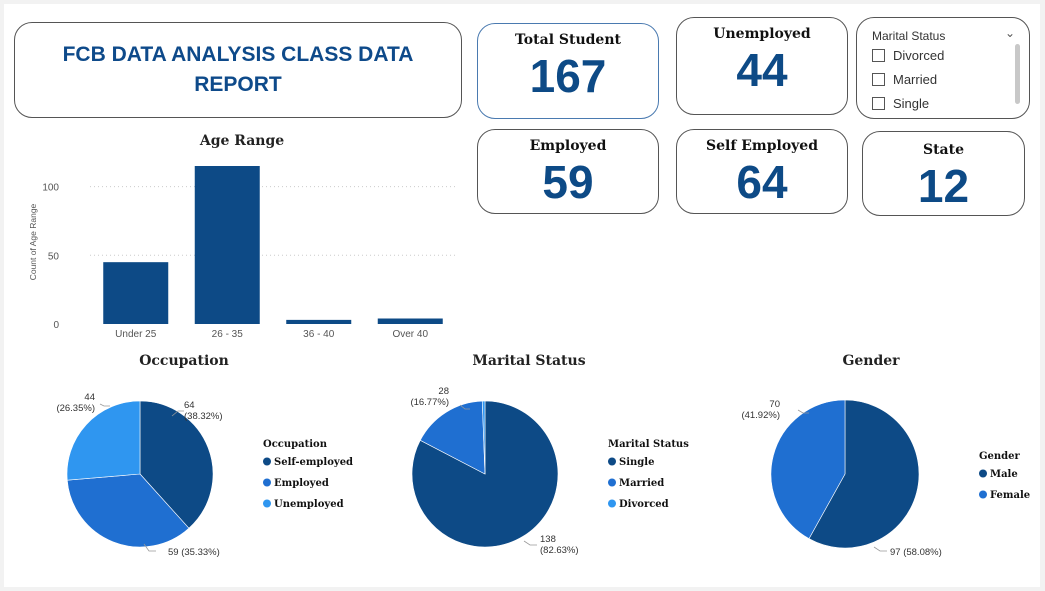  What do you see at coordinates (641, 483) in the screenshot?
I see `legend-item-married: Married` at bounding box center [641, 483].